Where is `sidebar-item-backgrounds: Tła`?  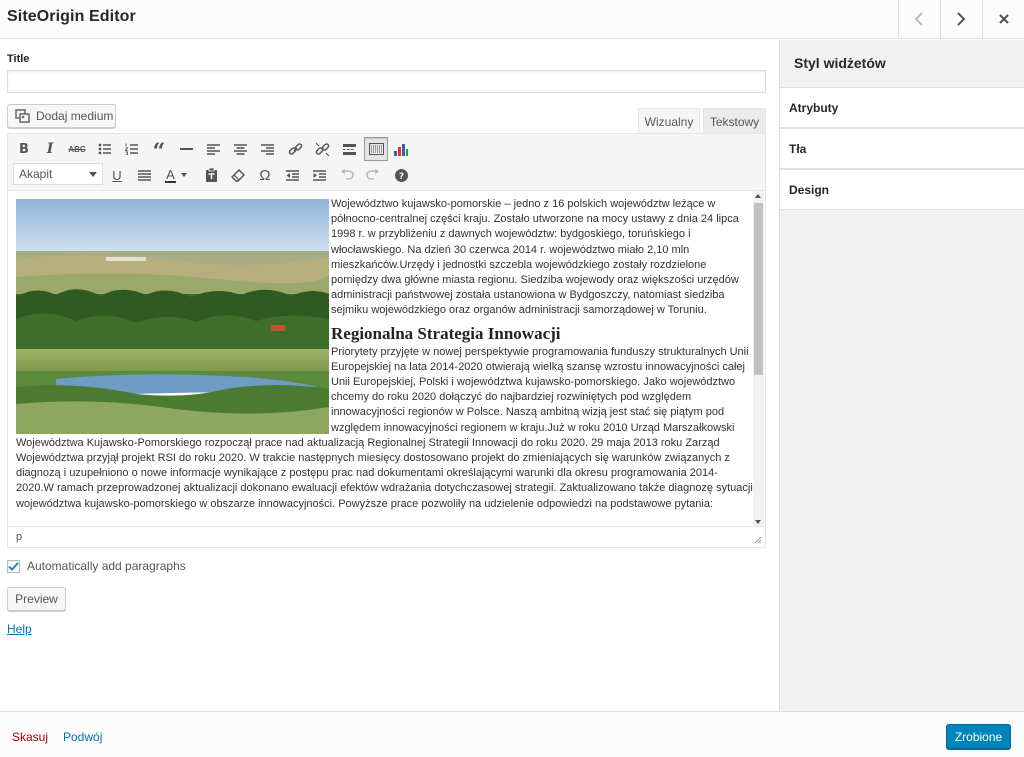 sidebar-item-backgrounds: Tła is located at coordinates (902, 148).